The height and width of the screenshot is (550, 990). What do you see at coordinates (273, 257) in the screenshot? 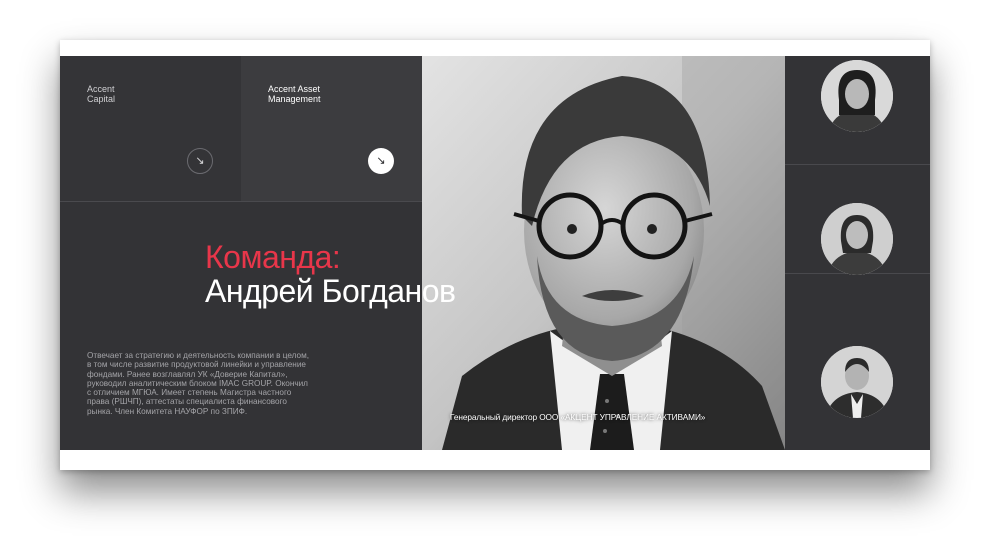
I see `title-accent: Команда:` at bounding box center [273, 257].